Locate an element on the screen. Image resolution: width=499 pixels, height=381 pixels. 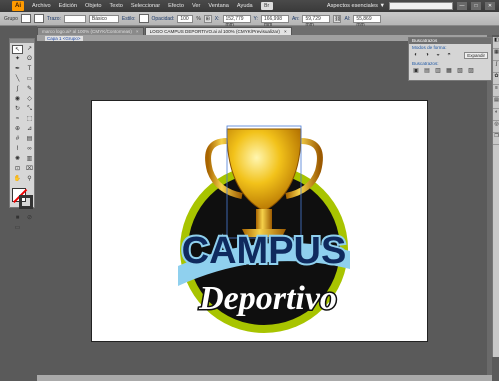
exclude-icon: ◓ is located at coordinates (449, 55).